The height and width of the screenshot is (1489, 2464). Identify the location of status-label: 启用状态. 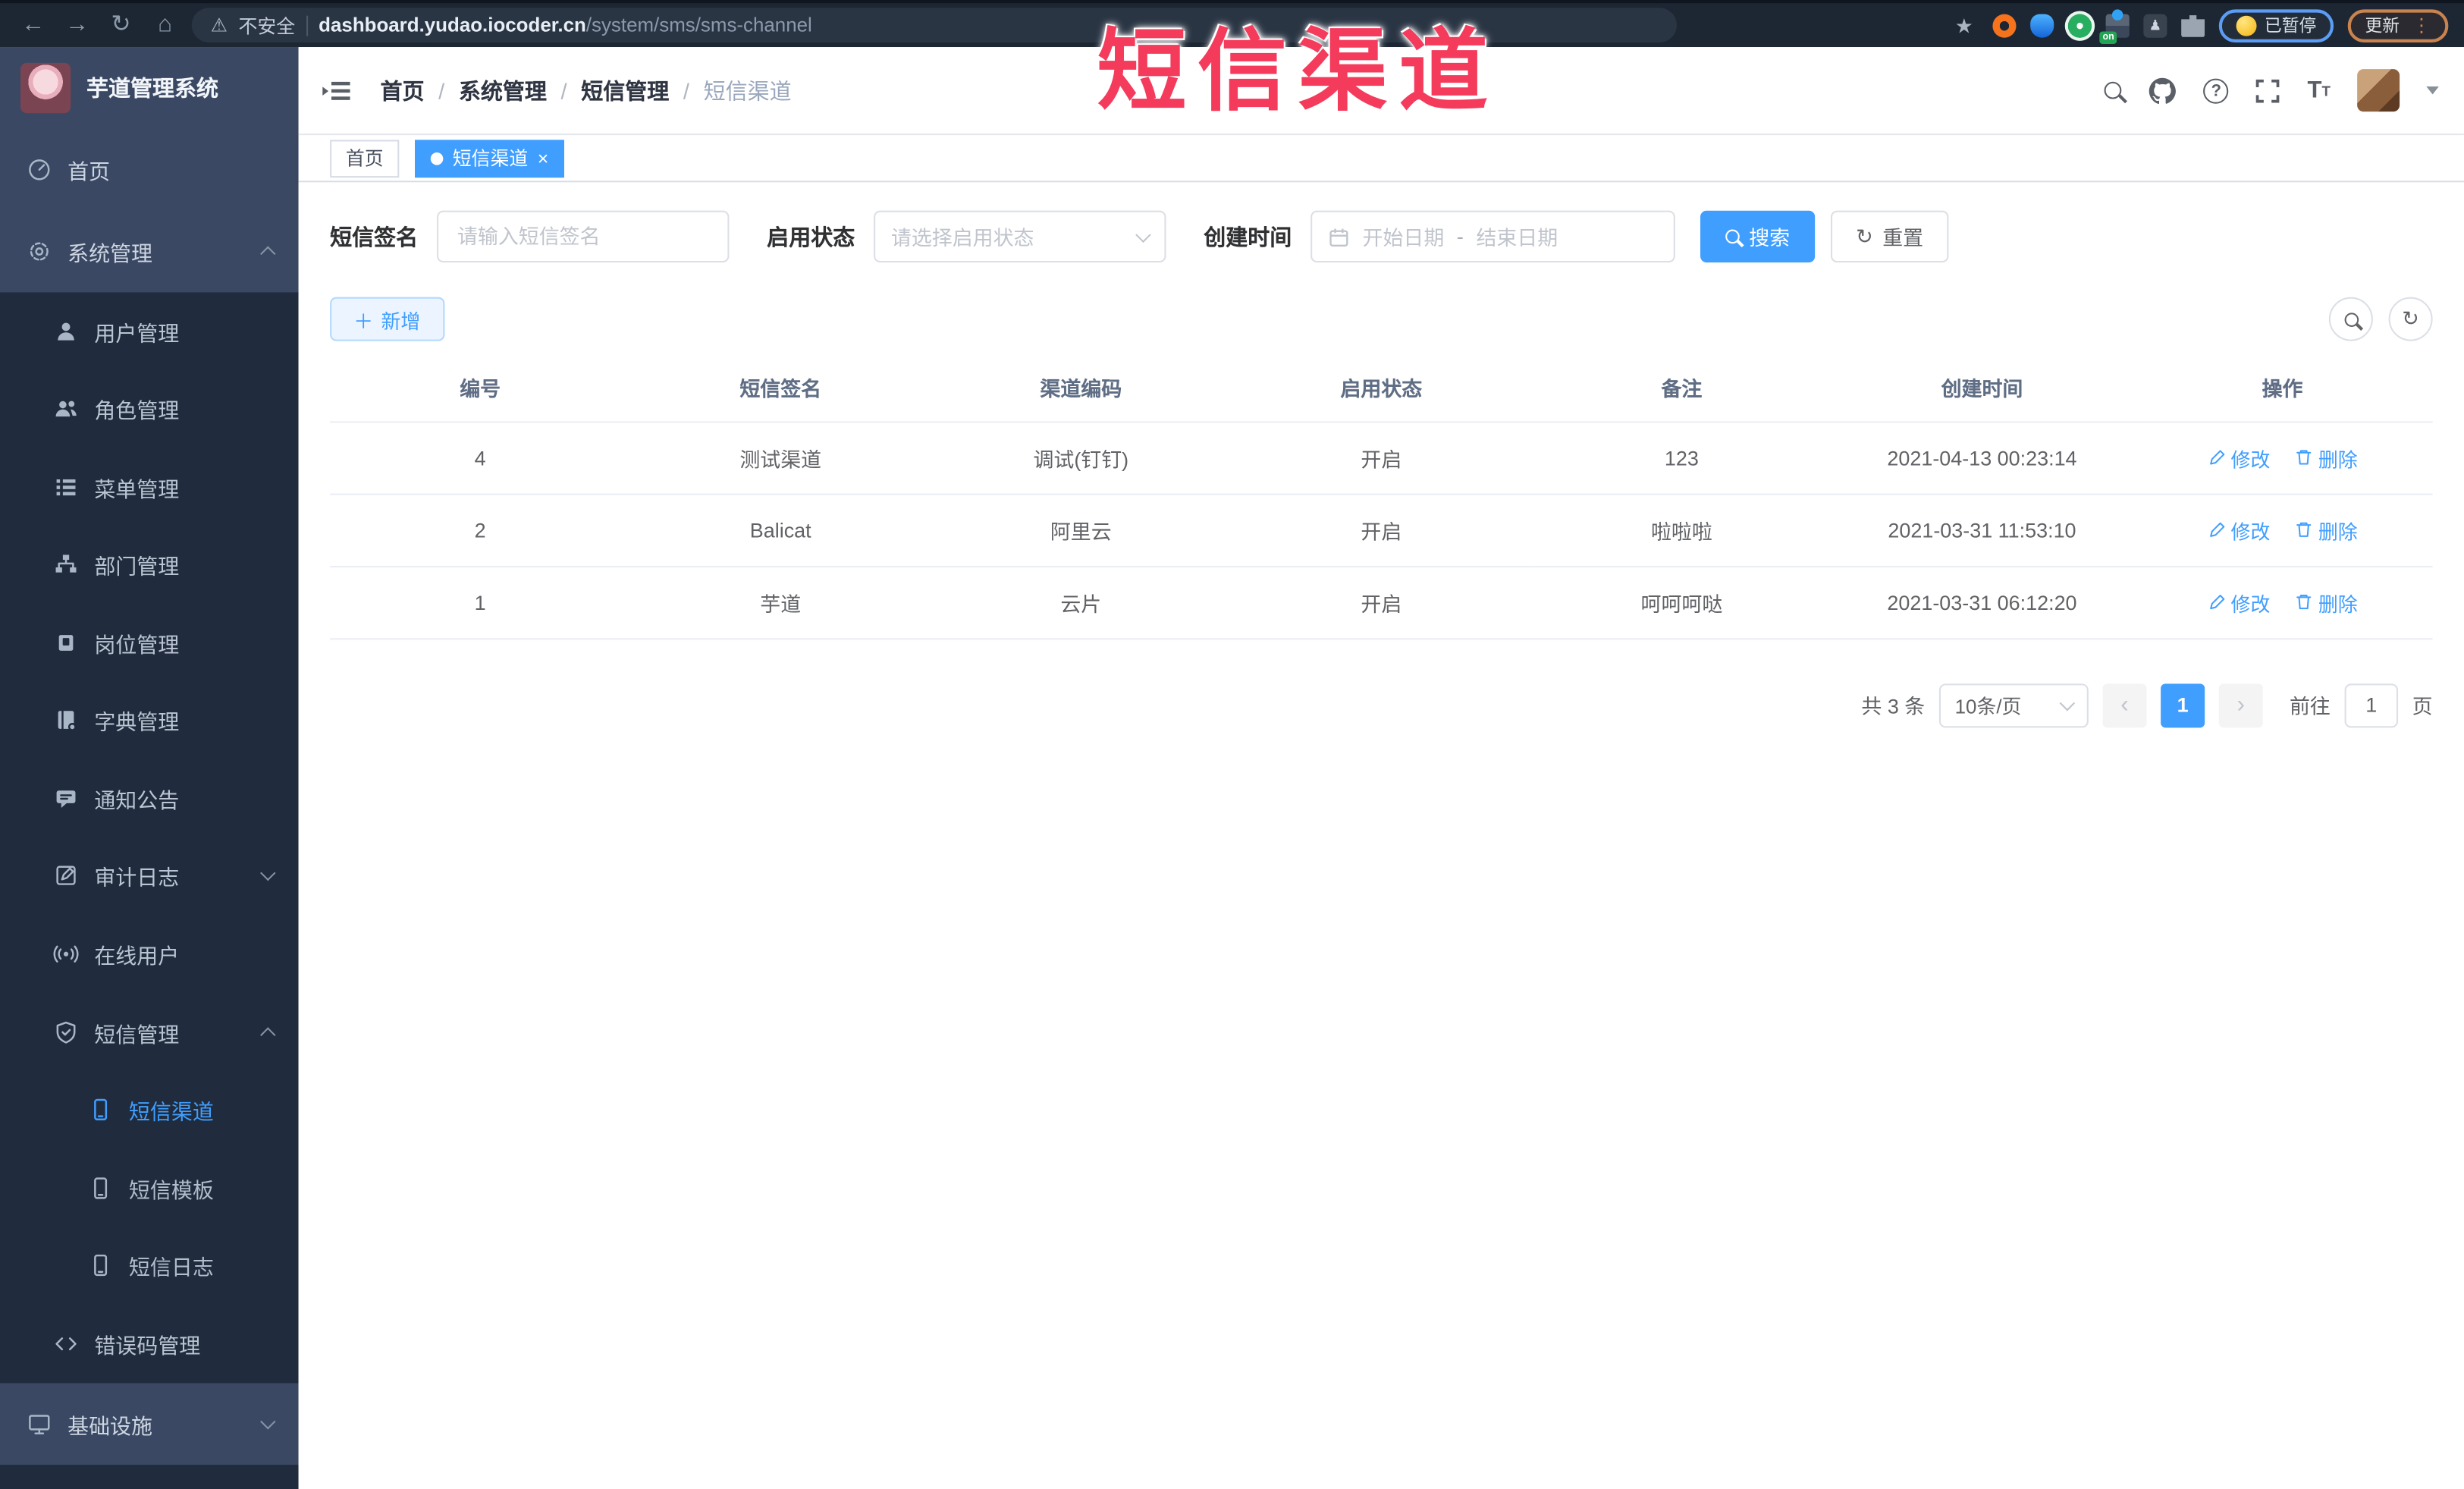
(811, 237).